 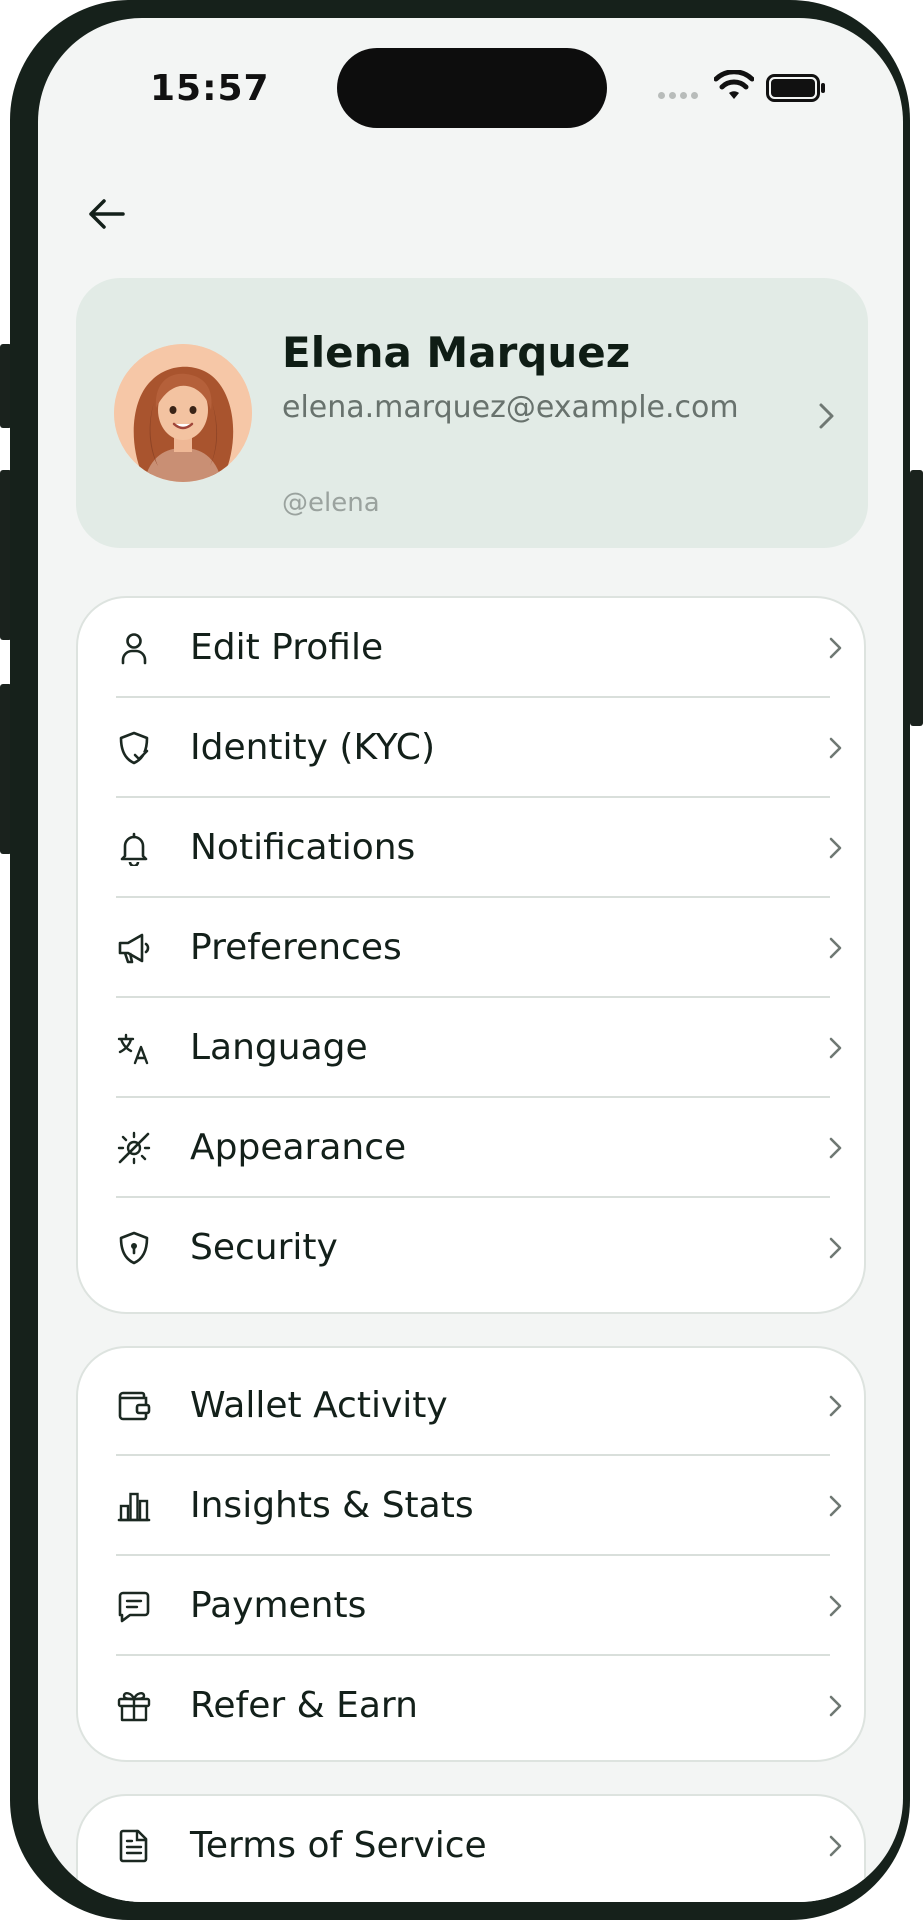 I want to click on menu-item-identity-kyc: Identity (KYC), so click(x=473, y=748).